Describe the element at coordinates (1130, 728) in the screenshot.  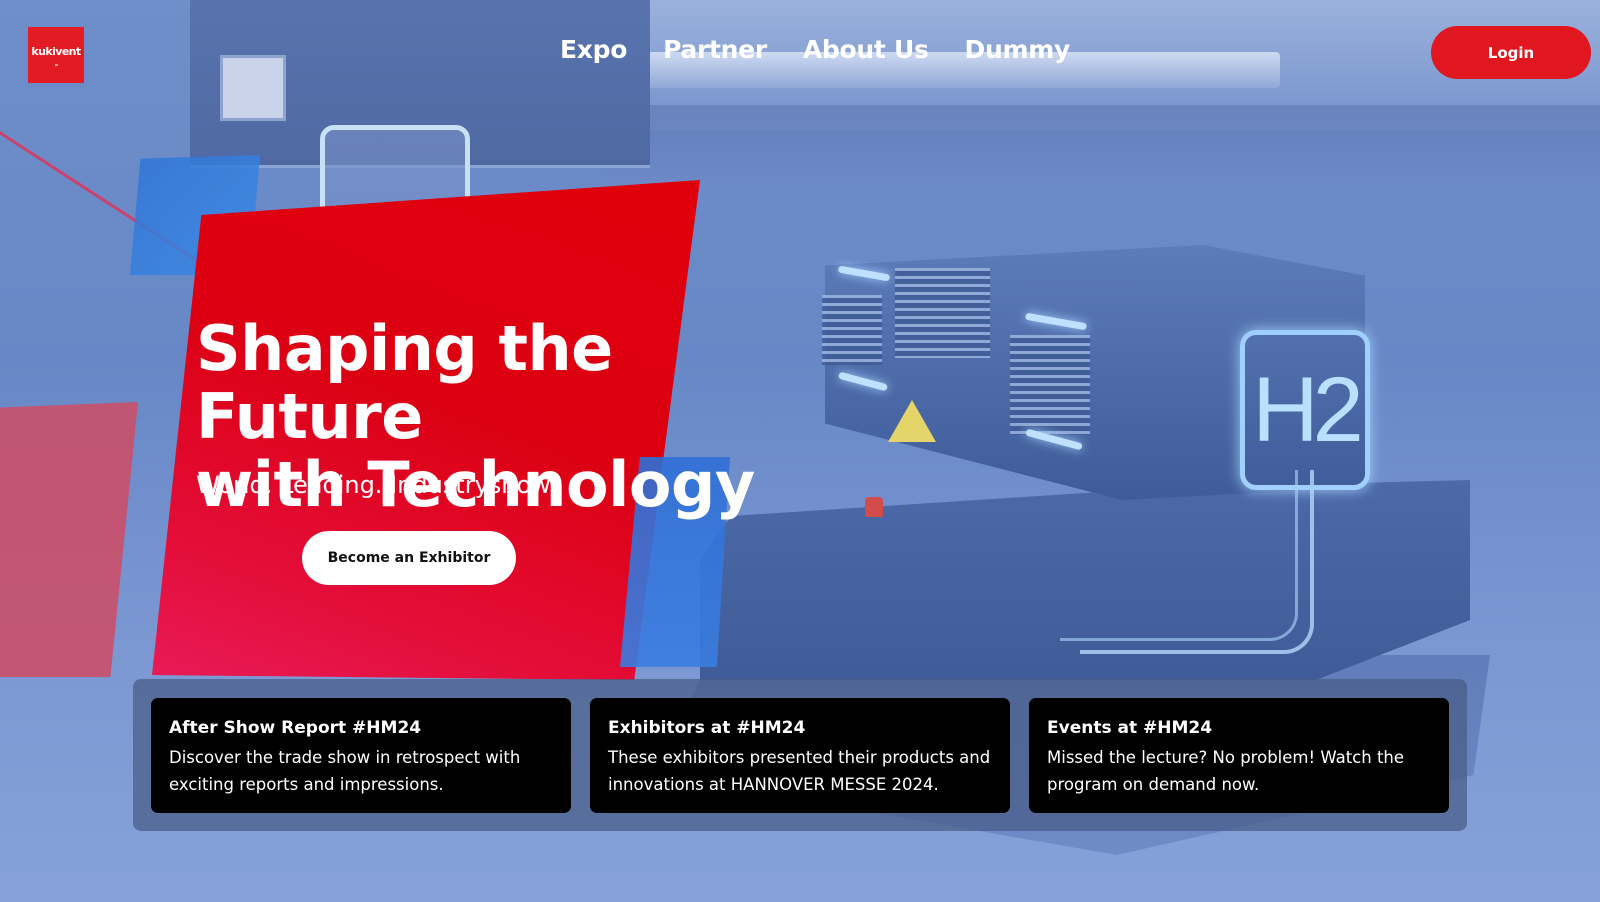
I see `card-title: Events at #HM24` at that location.